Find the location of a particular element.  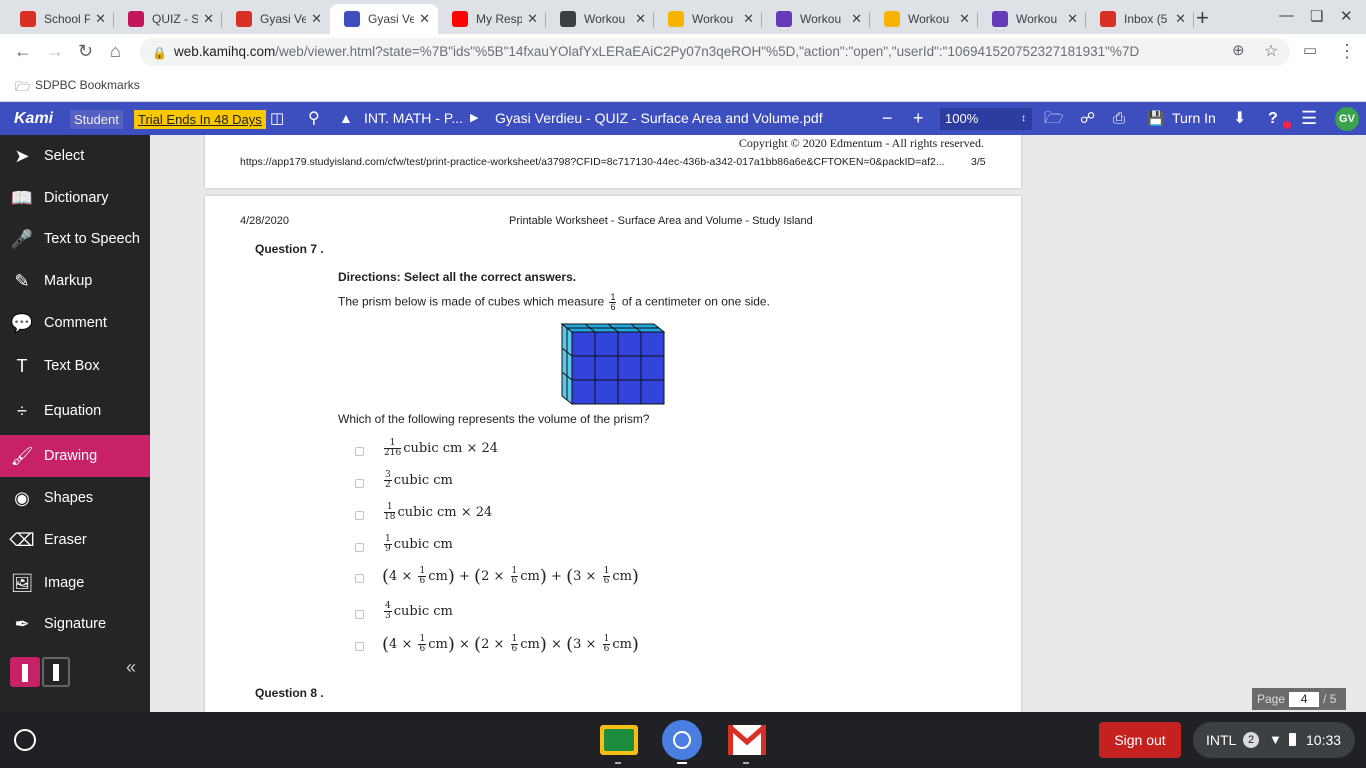

answer-option: 1 18 cubic cm × 24 is located at coordinates (437, 512).